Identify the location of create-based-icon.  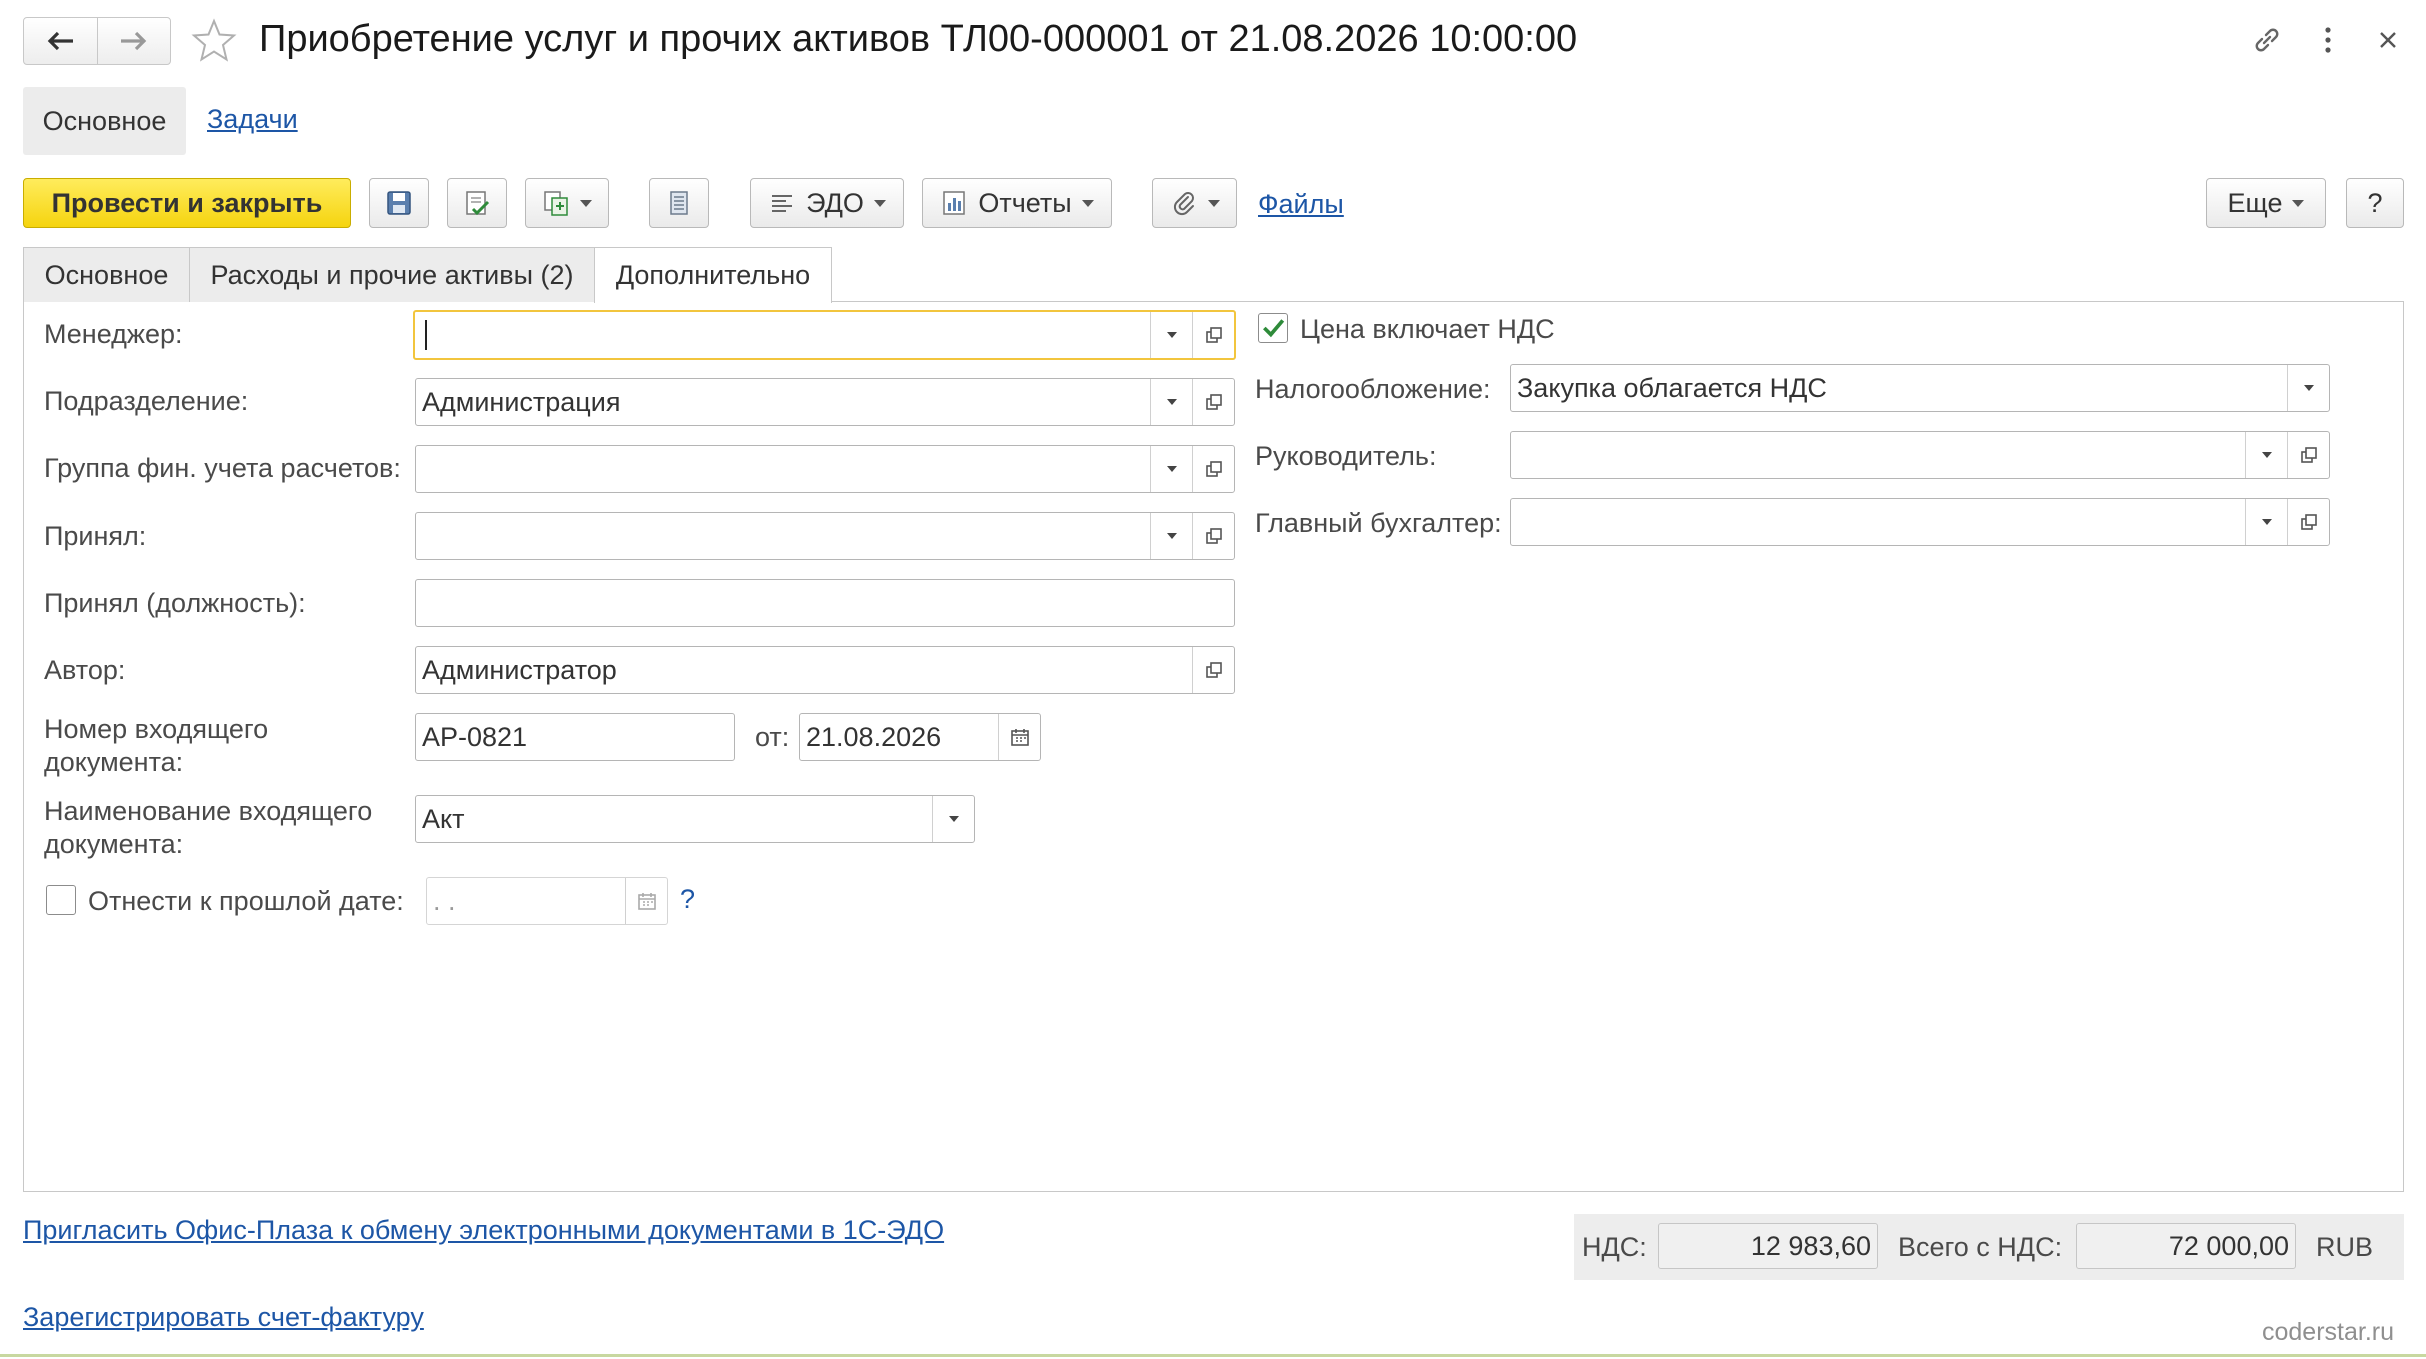
(556, 203).